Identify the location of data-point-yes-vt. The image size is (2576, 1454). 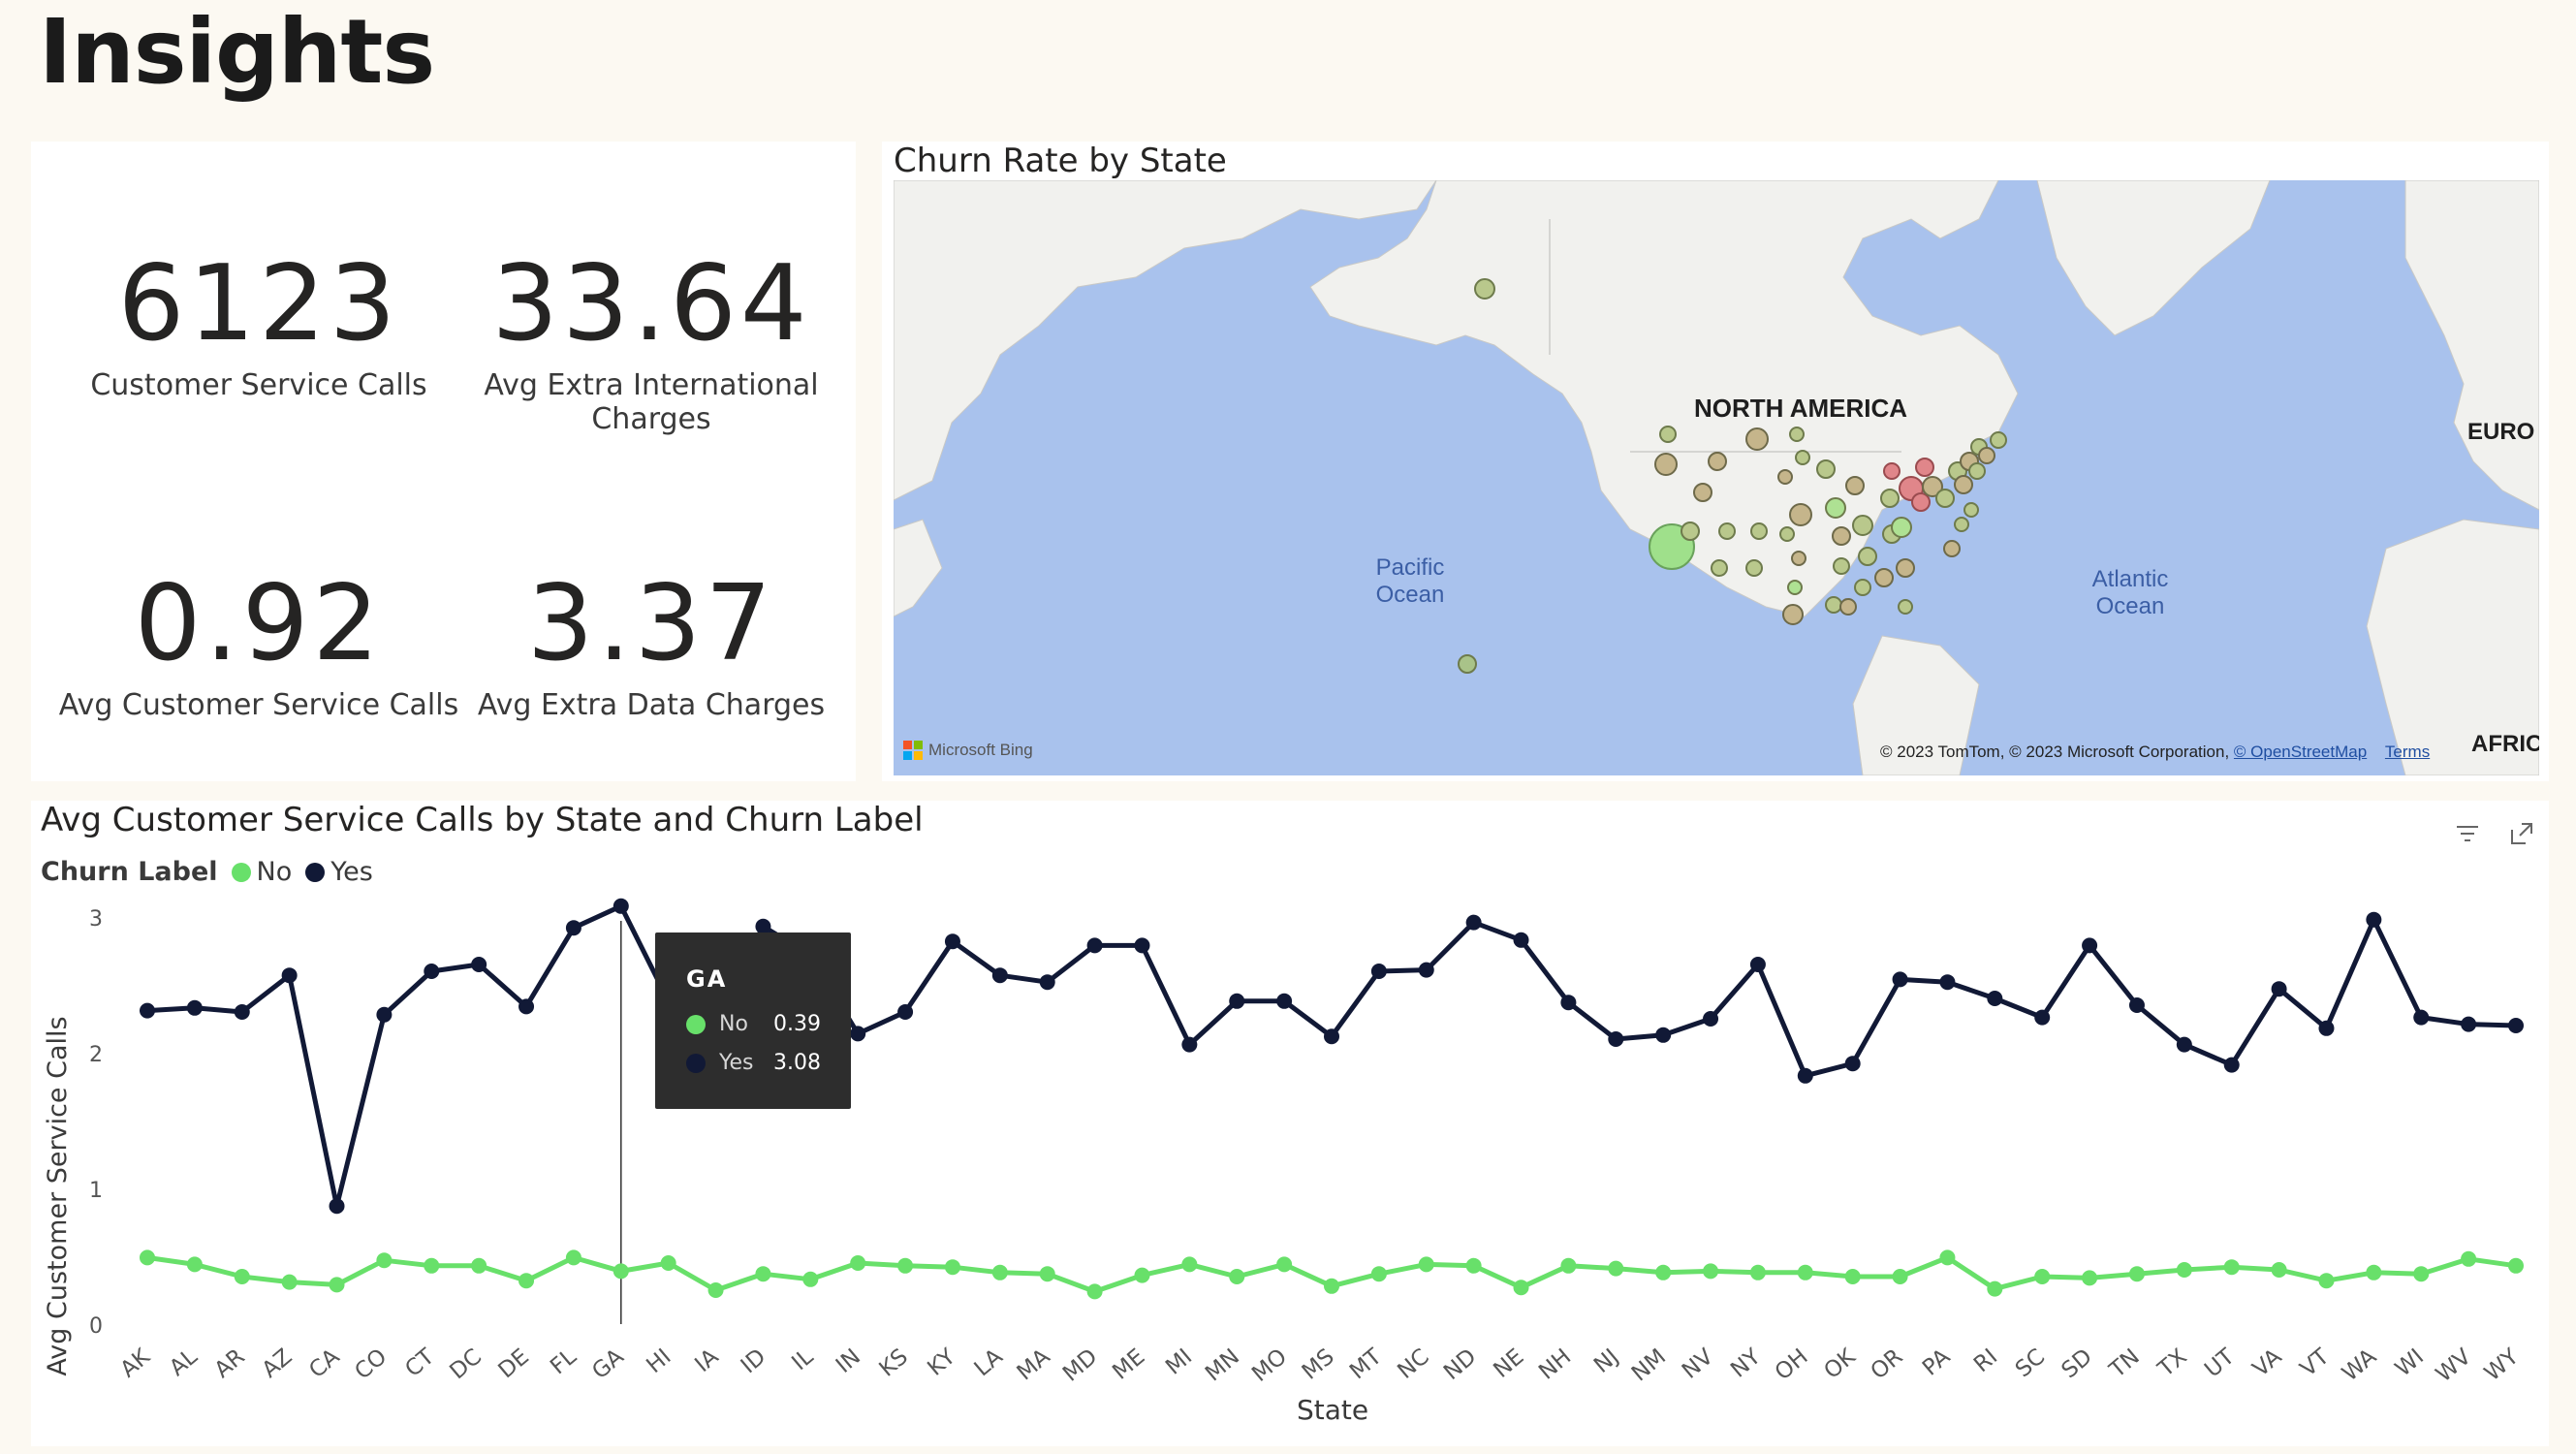
(2326, 1028).